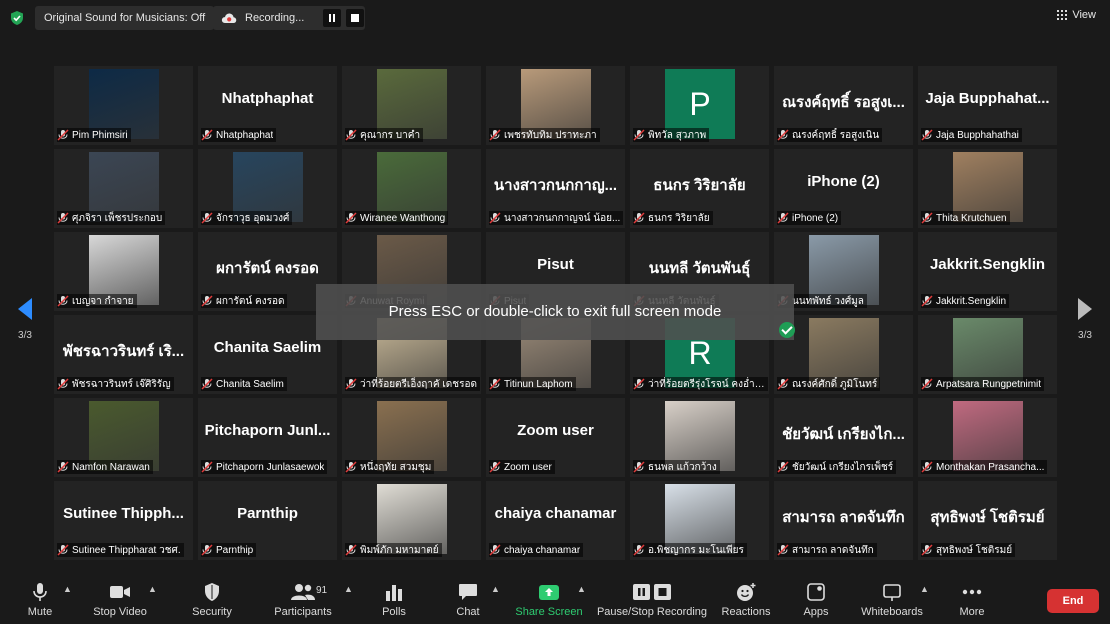 This screenshot has width=1110, height=624. What do you see at coordinates (125, 18) in the screenshot?
I see `original-sound-button: Original Sound for Musicians: Off` at bounding box center [125, 18].